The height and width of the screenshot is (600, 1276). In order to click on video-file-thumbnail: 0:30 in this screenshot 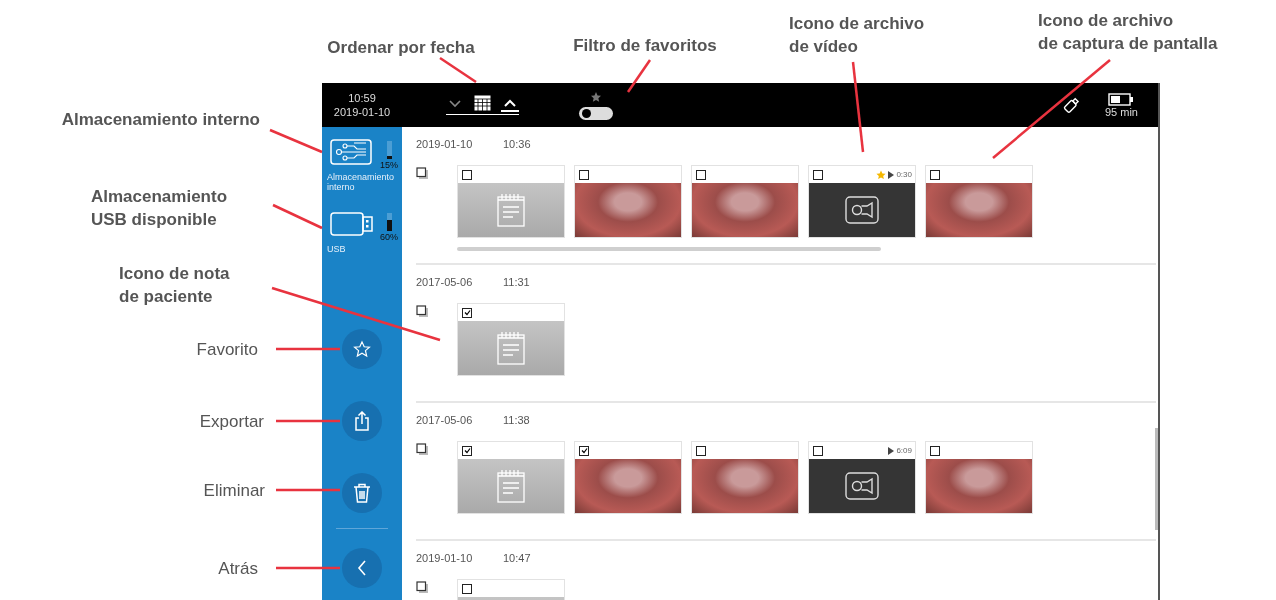, I will do `click(862, 201)`.